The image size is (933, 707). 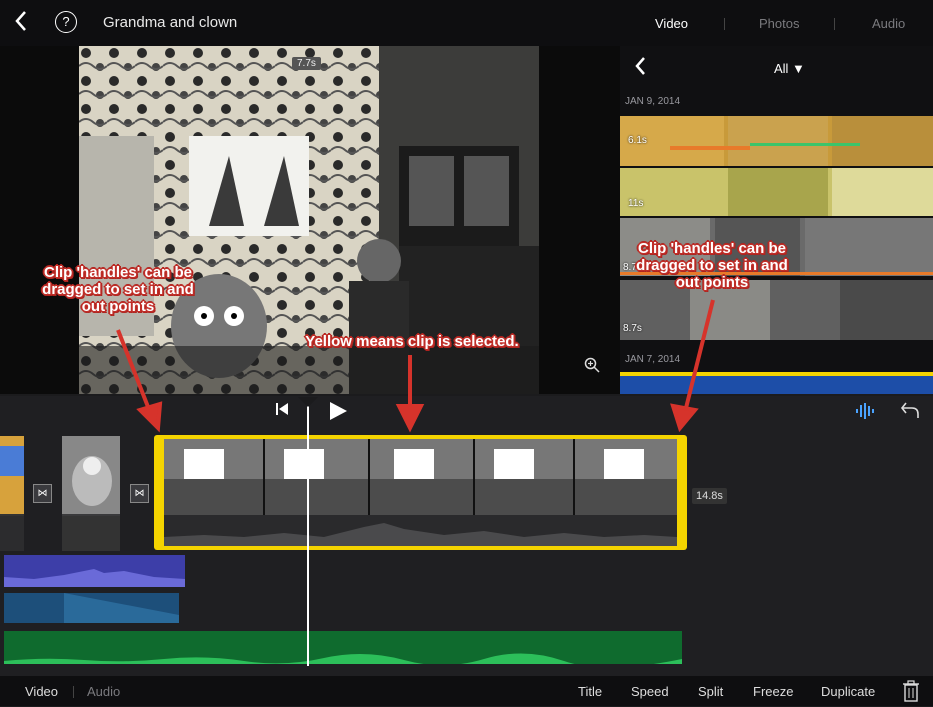 What do you see at coordinates (412, 341) in the screenshot?
I see `annotation-callout: Yellow means clip is selected.` at bounding box center [412, 341].